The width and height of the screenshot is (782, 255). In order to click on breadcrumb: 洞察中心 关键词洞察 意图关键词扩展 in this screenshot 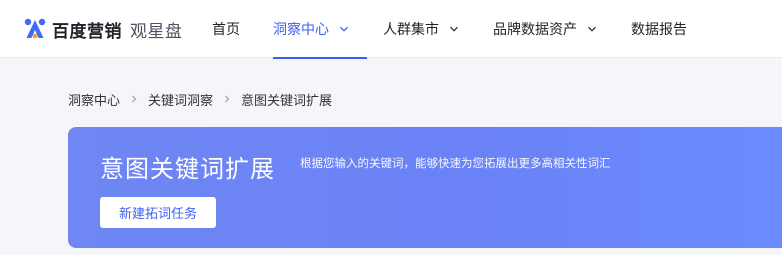, I will do `click(200, 99)`.